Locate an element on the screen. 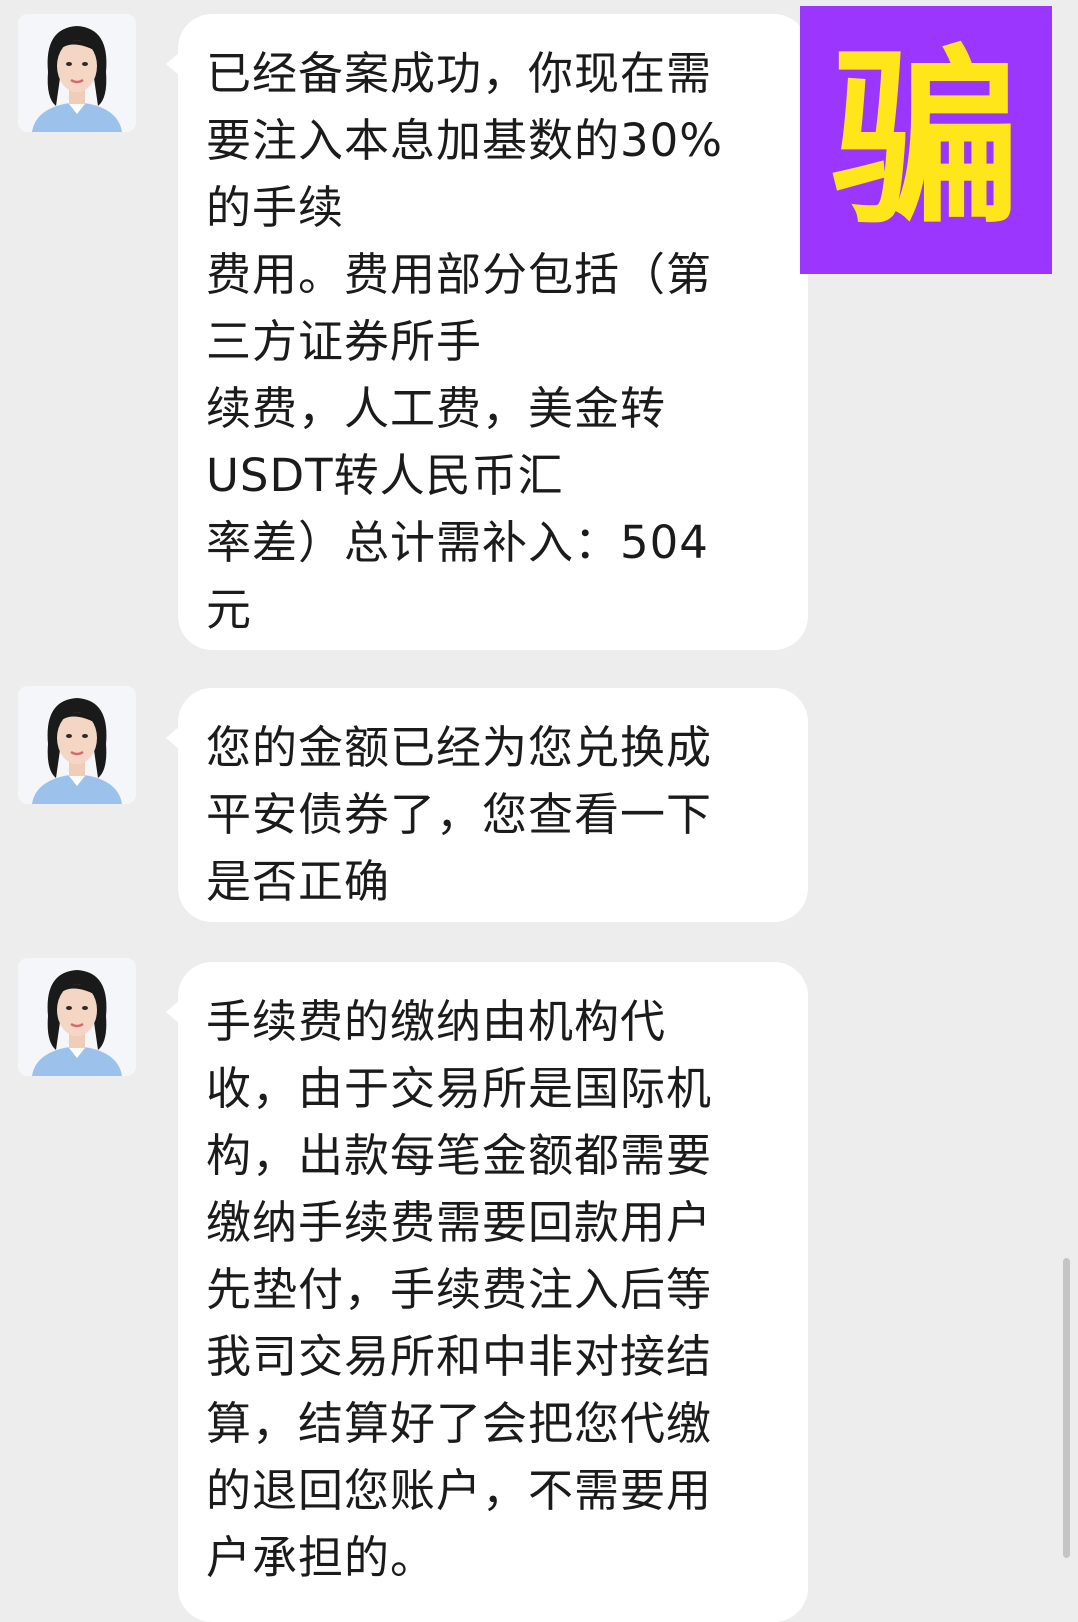  scam-warning-text: 骗 is located at coordinates (925, 139).